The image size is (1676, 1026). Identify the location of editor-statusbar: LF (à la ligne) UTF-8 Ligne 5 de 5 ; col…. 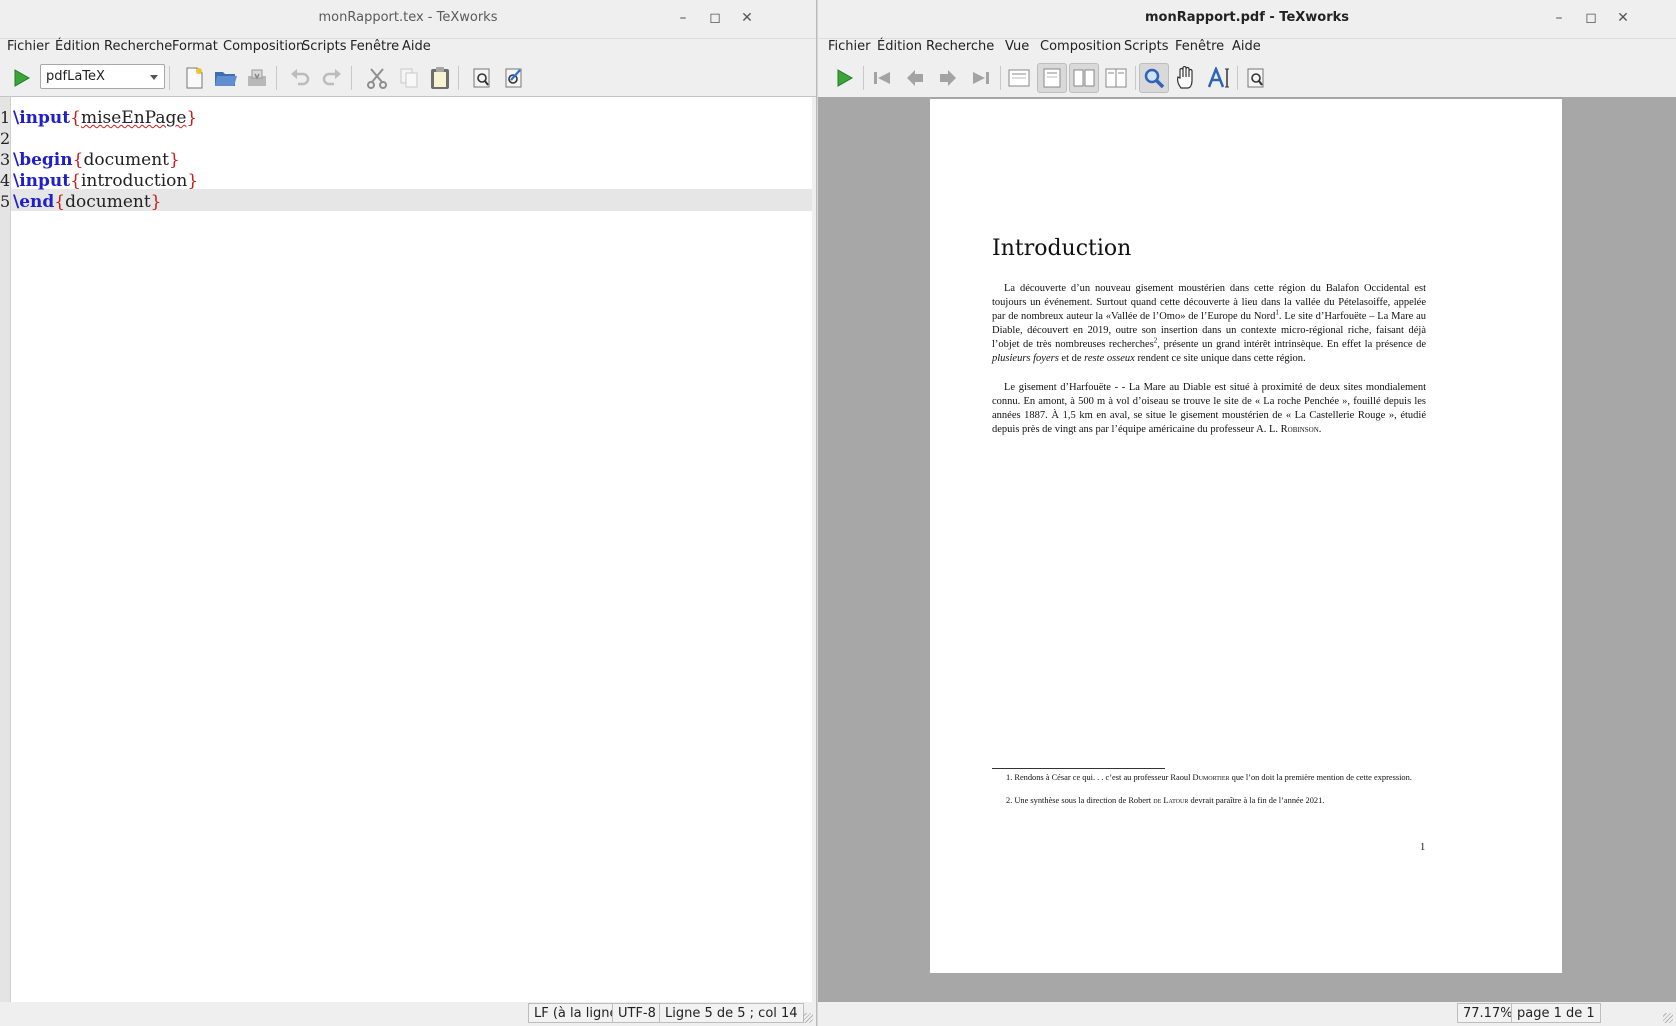
(408, 1014).